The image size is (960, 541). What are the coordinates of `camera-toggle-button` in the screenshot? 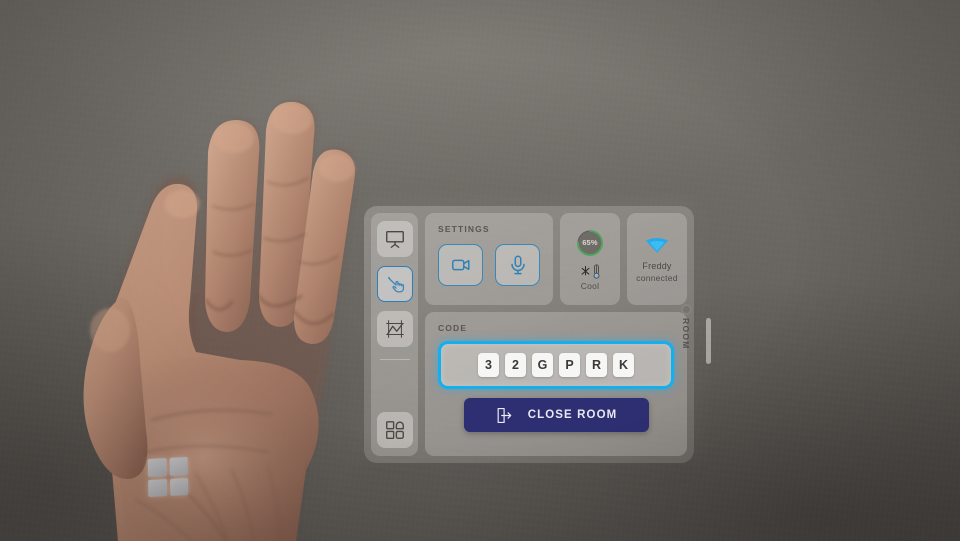 It's located at (460, 265).